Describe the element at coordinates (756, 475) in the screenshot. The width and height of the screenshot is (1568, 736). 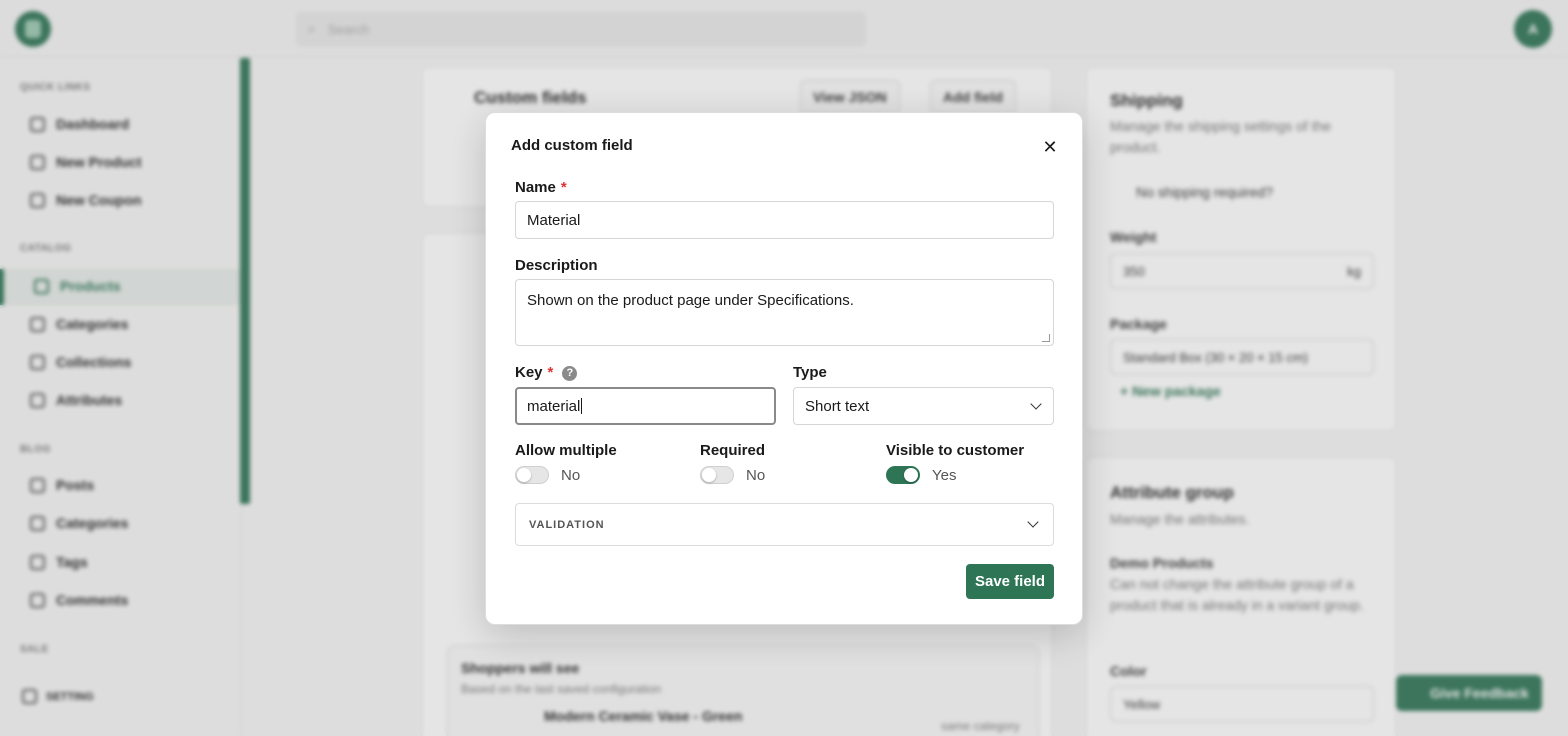
I see `required-value: No` at that location.